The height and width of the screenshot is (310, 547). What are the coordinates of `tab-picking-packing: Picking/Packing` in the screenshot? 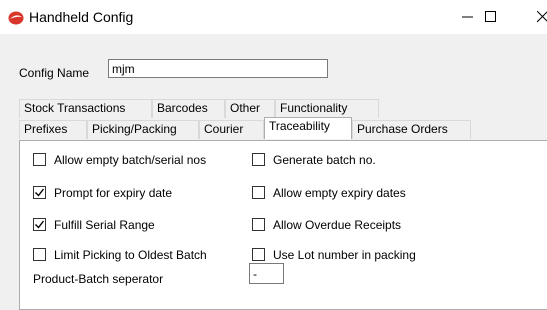 It's located at (143, 129).